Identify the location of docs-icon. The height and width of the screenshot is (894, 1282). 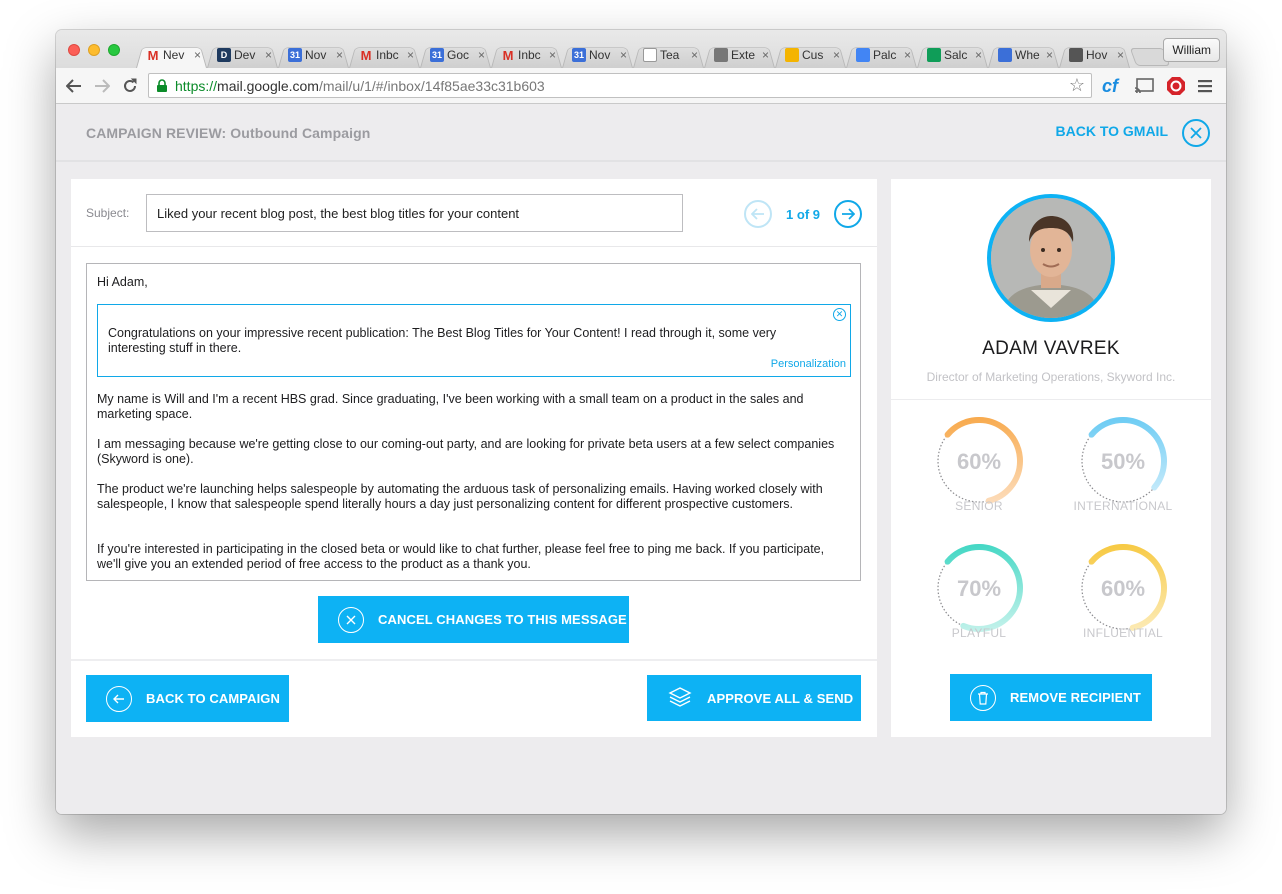
(863, 55).